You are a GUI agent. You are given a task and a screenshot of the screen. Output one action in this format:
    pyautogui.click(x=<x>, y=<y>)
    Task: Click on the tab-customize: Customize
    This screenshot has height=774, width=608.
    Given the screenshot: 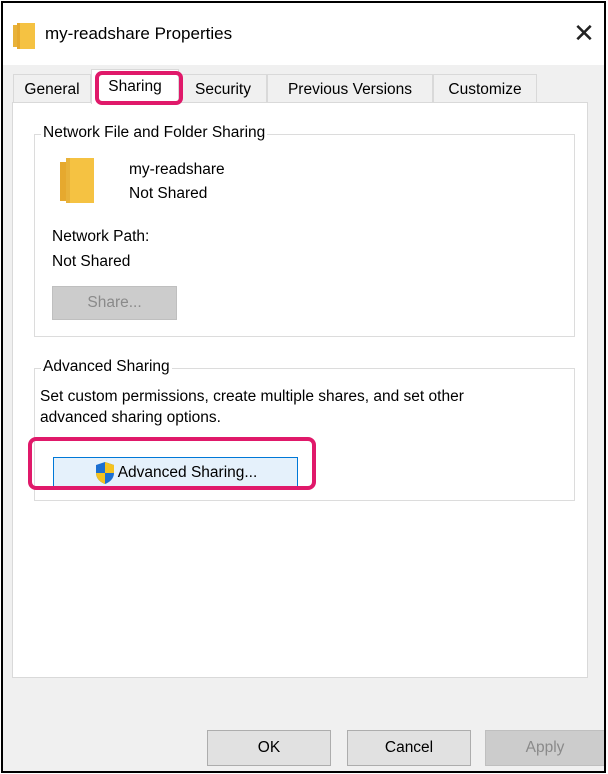 What is the action you would take?
    pyautogui.click(x=485, y=89)
    